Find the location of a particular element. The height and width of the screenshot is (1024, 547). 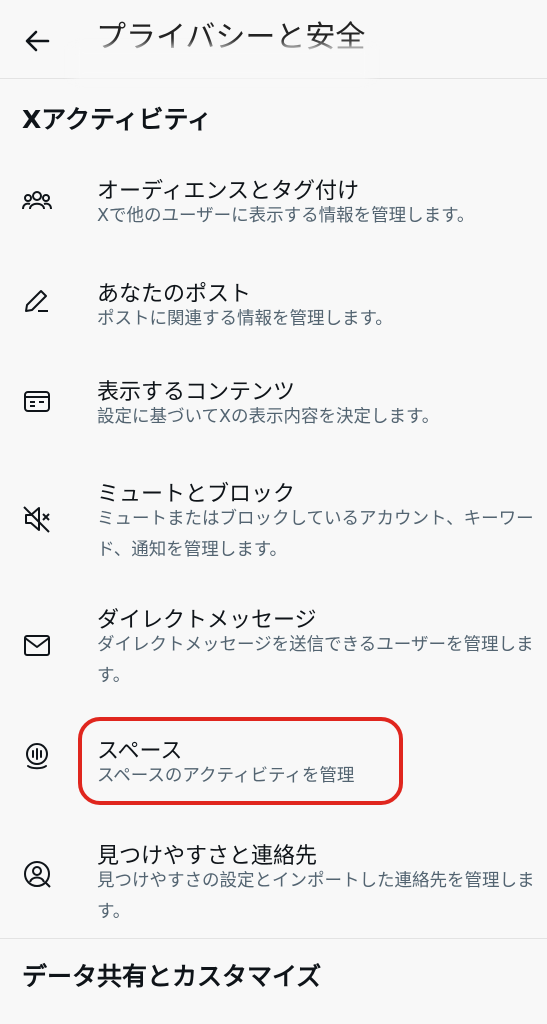

settings-item-description: ミュートまたはブロックしているアカウント、キーワード、通知を管理します。 is located at coordinates (315, 534).